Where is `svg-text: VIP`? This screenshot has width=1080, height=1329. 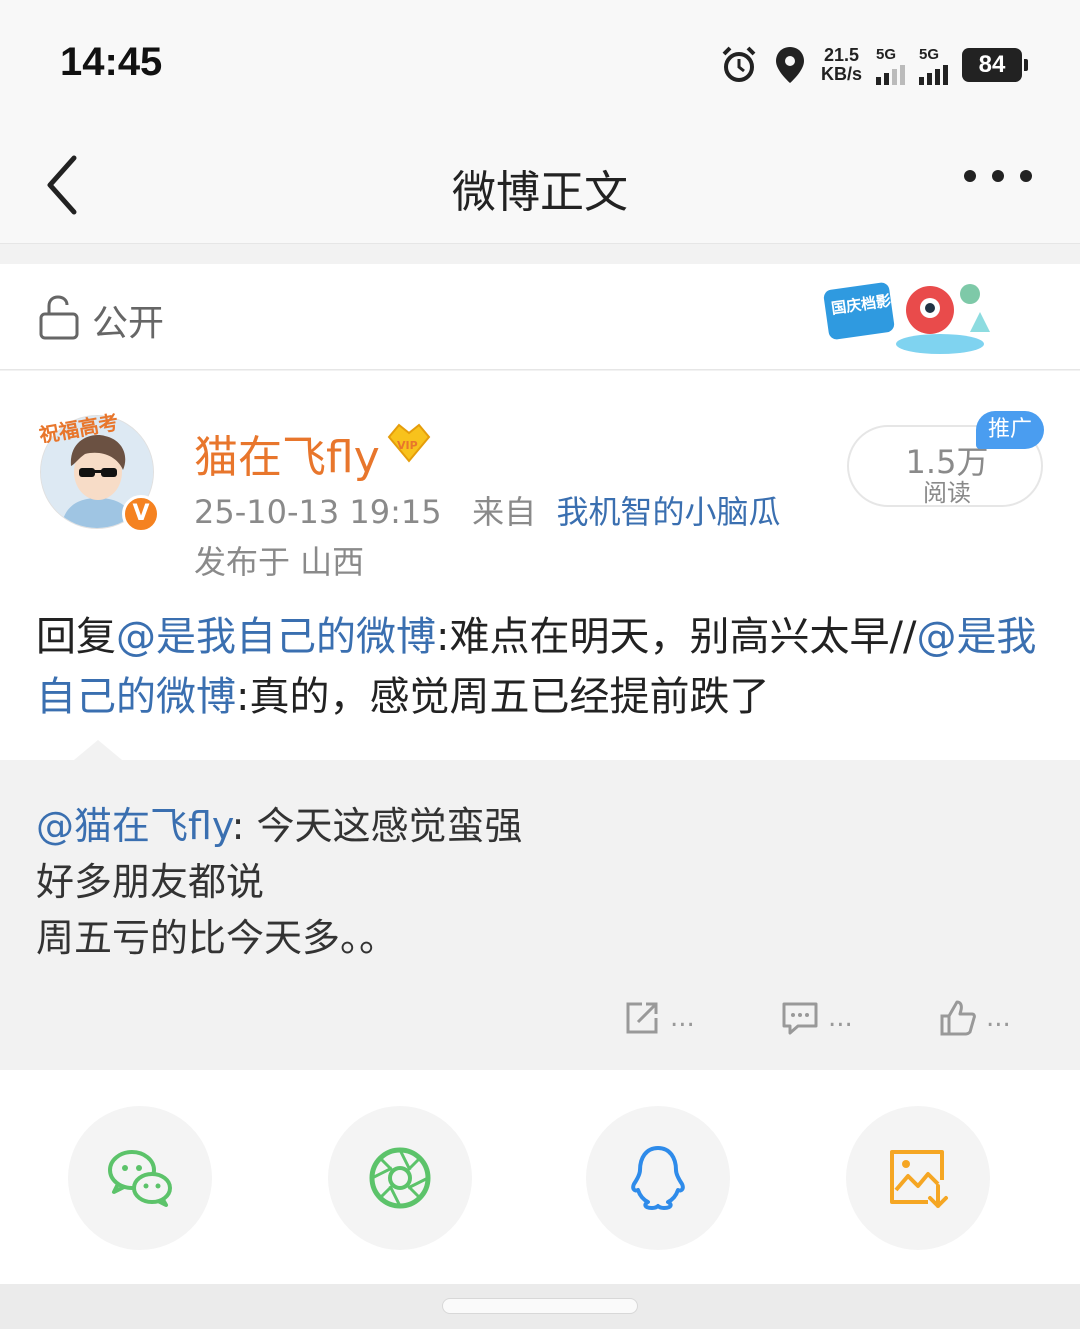
svg-text: VIP is located at coordinates (407, 445).